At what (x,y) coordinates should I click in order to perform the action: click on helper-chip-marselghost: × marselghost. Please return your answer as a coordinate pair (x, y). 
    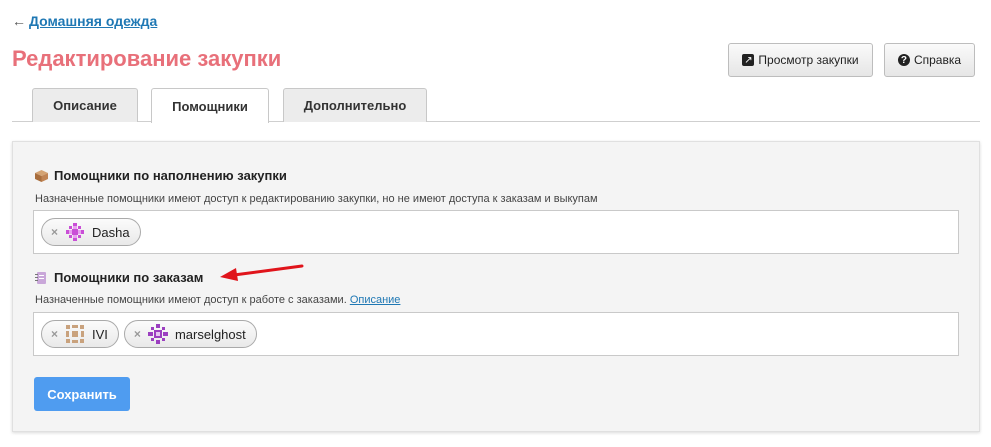
    Looking at the image, I should click on (190, 334).